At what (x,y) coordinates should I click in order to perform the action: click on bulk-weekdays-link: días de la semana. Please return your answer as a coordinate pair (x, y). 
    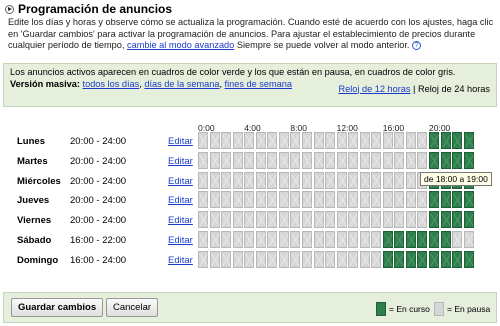
    Looking at the image, I should click on (181, 84).